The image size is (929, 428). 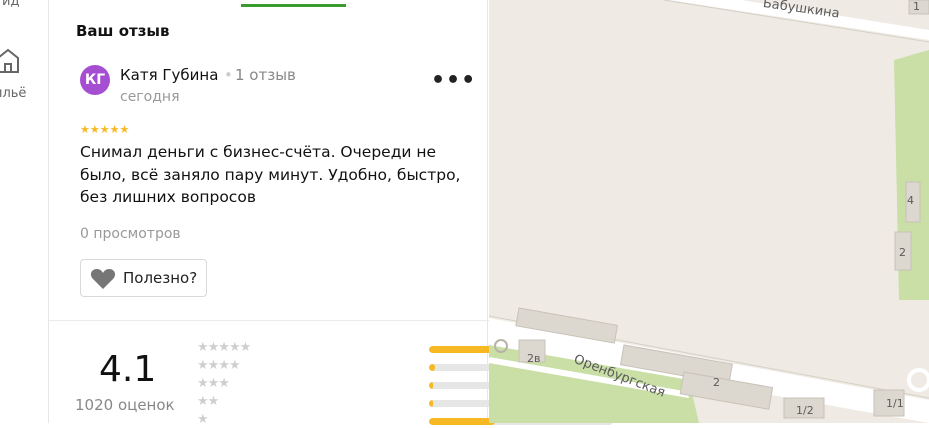 What do you see at coordinates (224, 347) in the screenshot?
I see `distribution-stars: ★★★★★` at bounding box center [224, 347].